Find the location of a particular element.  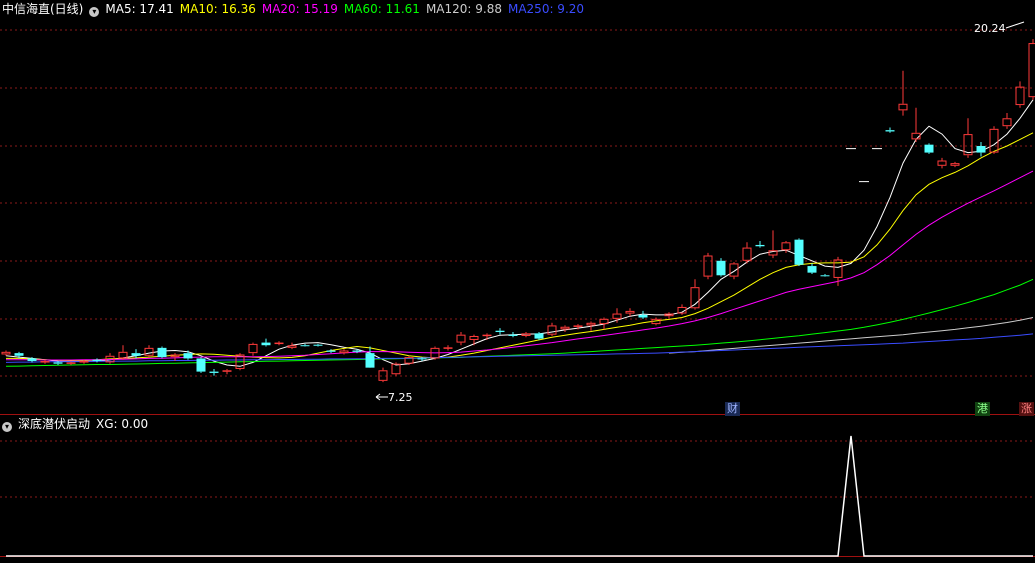

indicator-header: ▾ 深底潜伏启动 XG: 0.00 is located at coordinates (78, 424).